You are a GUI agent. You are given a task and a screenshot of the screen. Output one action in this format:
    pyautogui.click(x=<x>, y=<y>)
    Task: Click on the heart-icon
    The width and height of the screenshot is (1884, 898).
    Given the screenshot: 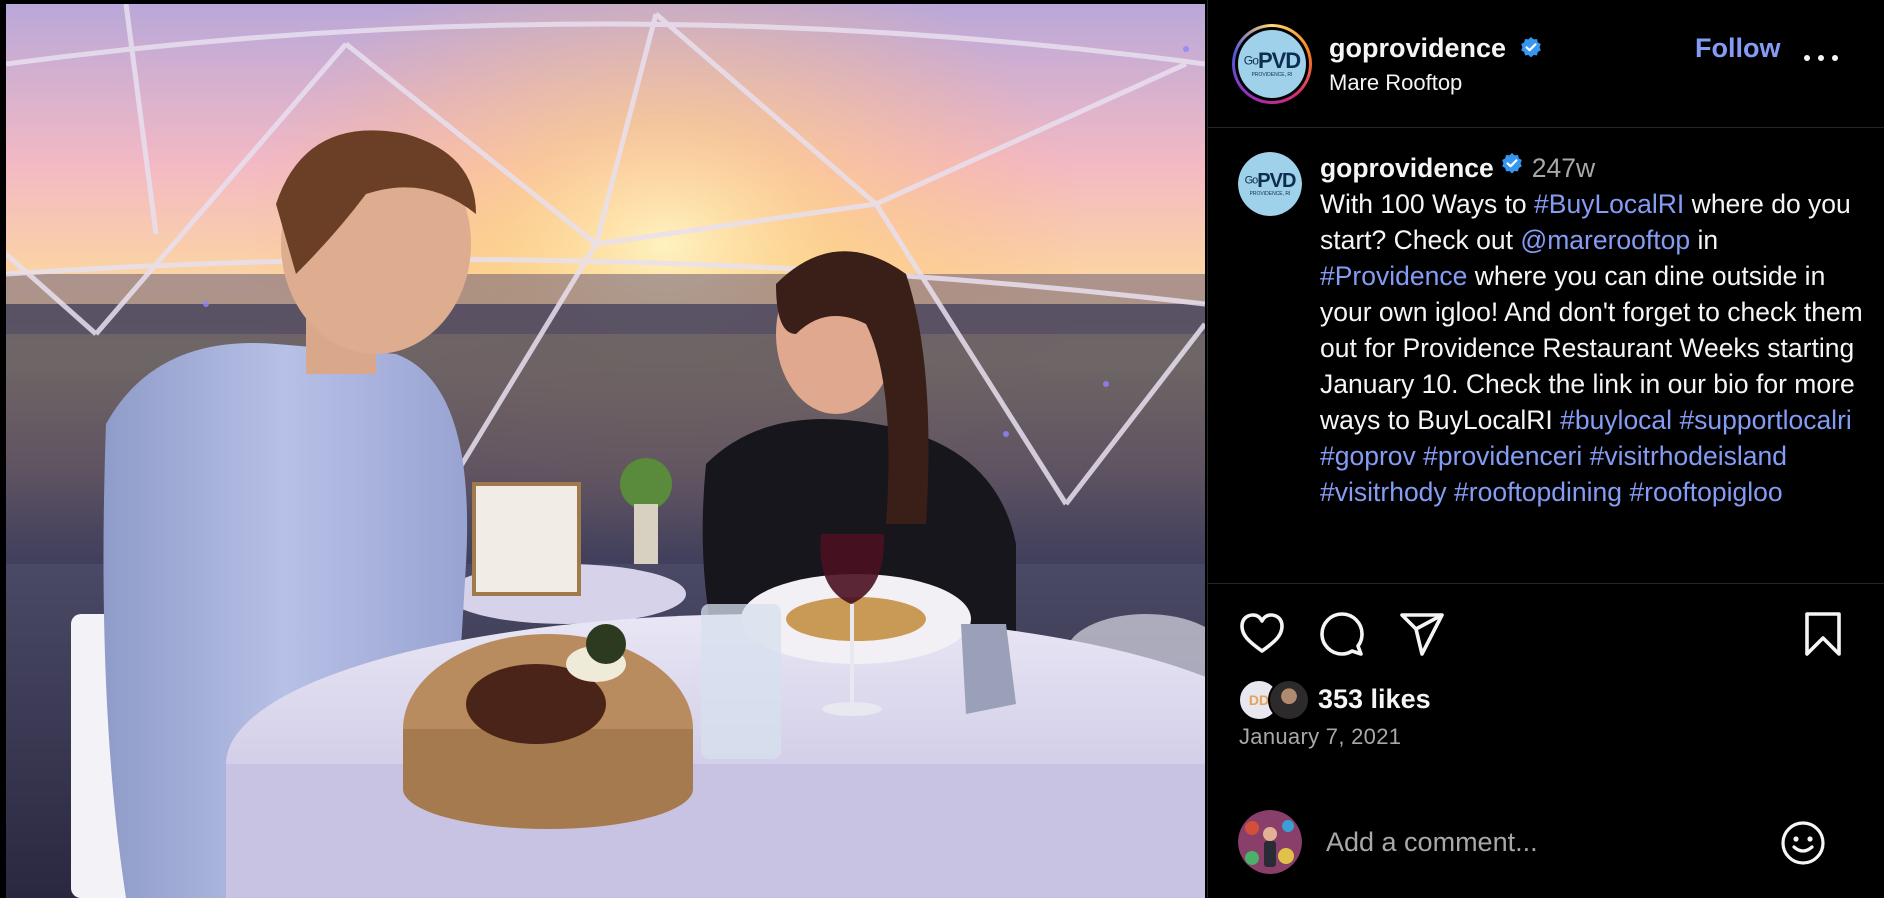 What is the action you would take?
    pyautogui.click(x=1262, y=636)
    